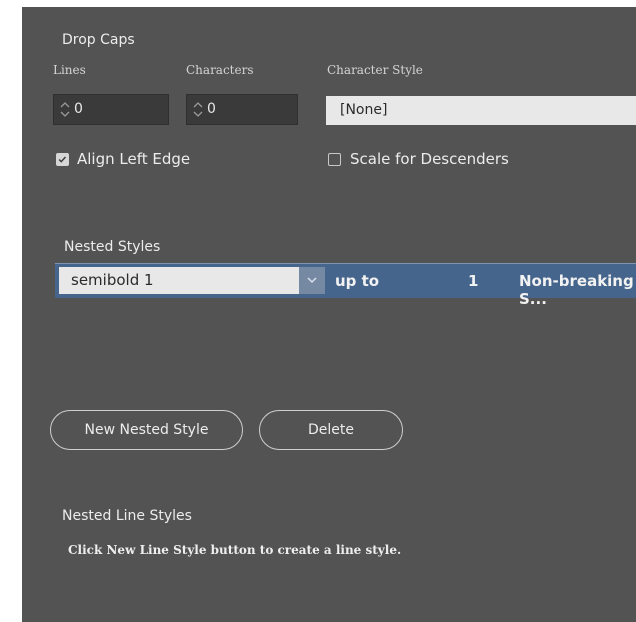 The width and height of the screenshot is (636, 622). I want to click on scale-descenders-label: Scale for Descenders, so click(429, 159).